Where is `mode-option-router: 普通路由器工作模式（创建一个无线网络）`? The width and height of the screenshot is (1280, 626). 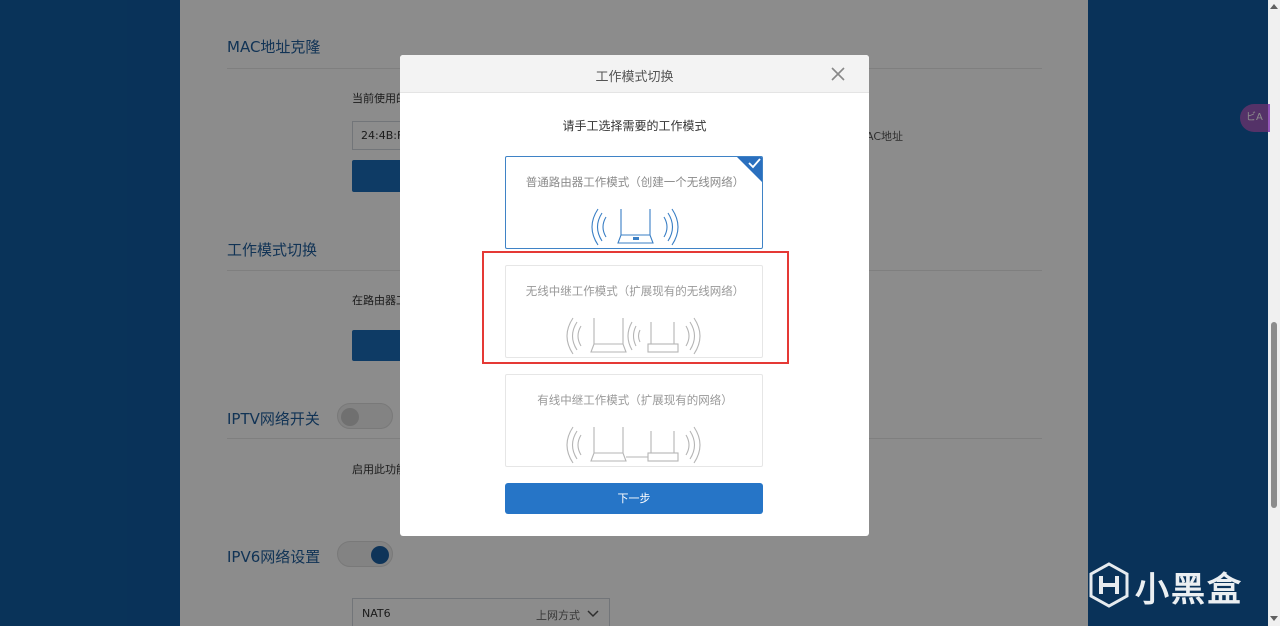
mode-option-router: 普通路由器工作模式（创建一个无线网络） is located at coordinates (634, 202).